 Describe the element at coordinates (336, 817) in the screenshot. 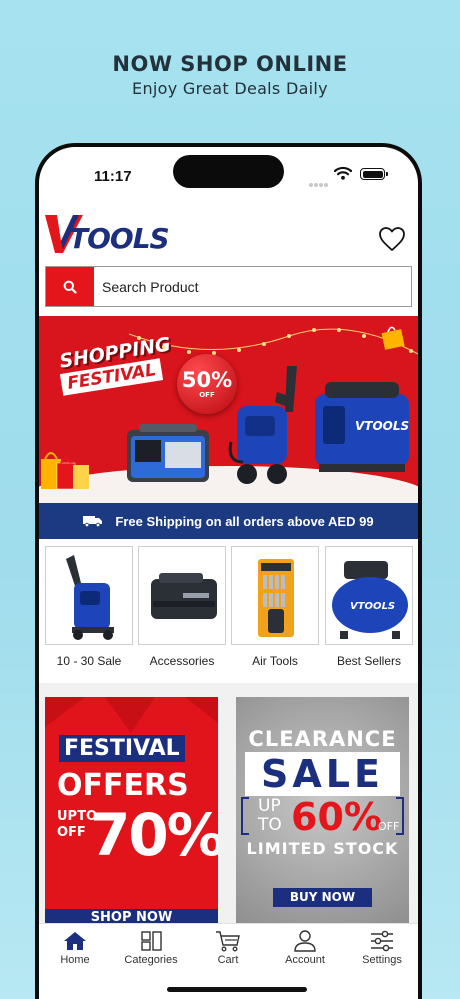

I see `clearance-percent: 60%` at that location.